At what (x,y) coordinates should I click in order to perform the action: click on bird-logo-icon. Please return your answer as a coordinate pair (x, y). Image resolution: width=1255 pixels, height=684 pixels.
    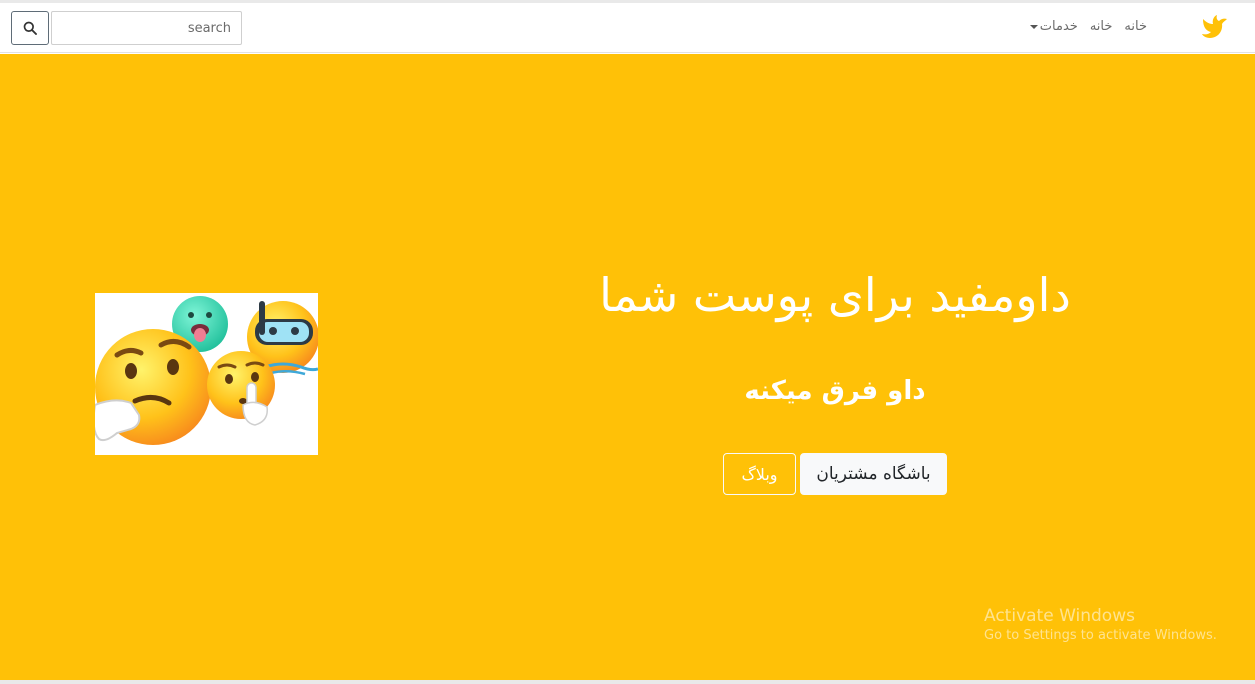
    Looking at the image, I should click on (1214, 27).